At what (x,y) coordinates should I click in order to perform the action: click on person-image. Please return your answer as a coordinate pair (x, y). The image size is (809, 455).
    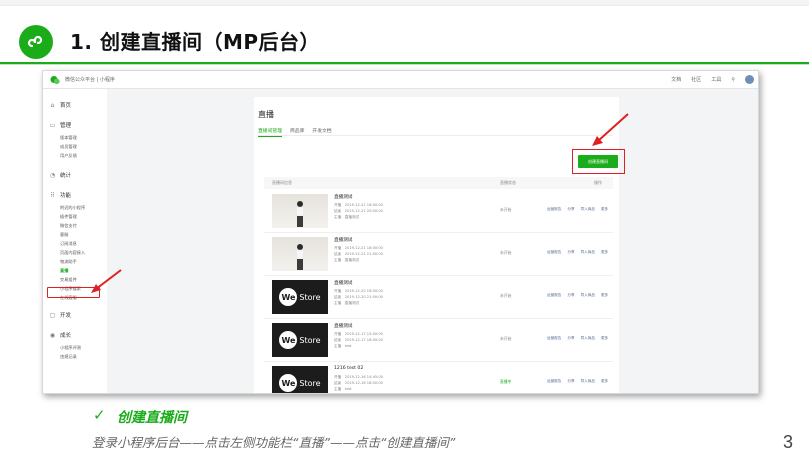
    Looking at the image, I should click on (300, 214).